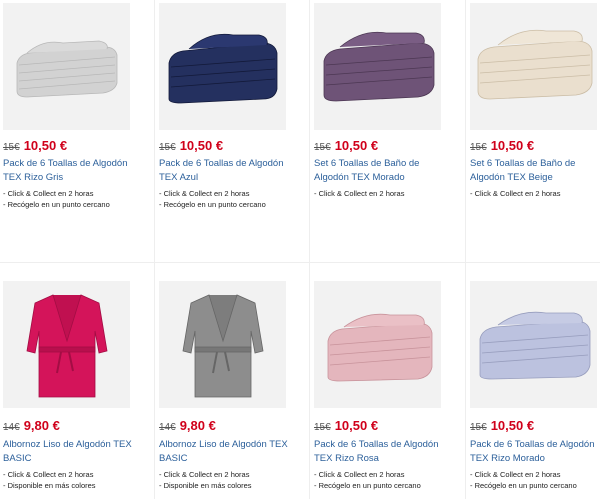 This screenshot has height=499, width=600. Describe the element at coordinates (229, 171) in the screenshot. I see `product-title: Pack de 6 Toallas de Algodón TEX Azul` at that location.